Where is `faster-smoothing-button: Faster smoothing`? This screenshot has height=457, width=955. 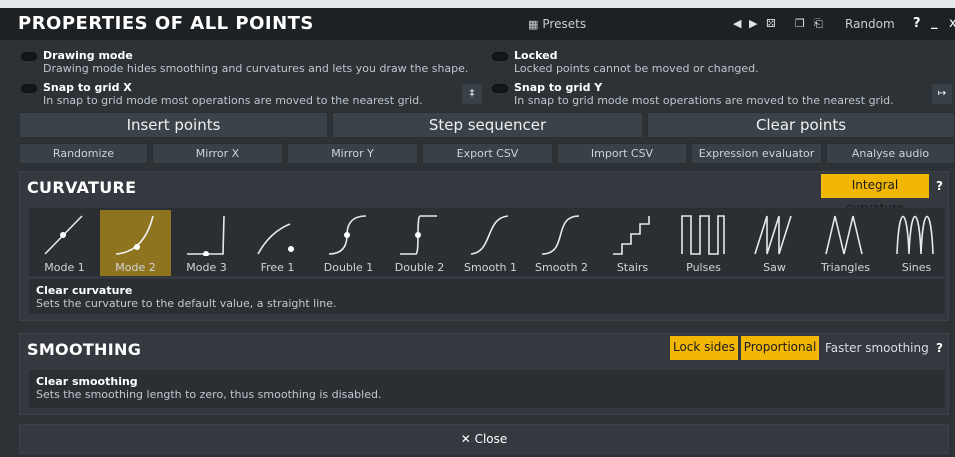 faster-smoothing-button: Faster smoothing is located at coordinates (877, 348).